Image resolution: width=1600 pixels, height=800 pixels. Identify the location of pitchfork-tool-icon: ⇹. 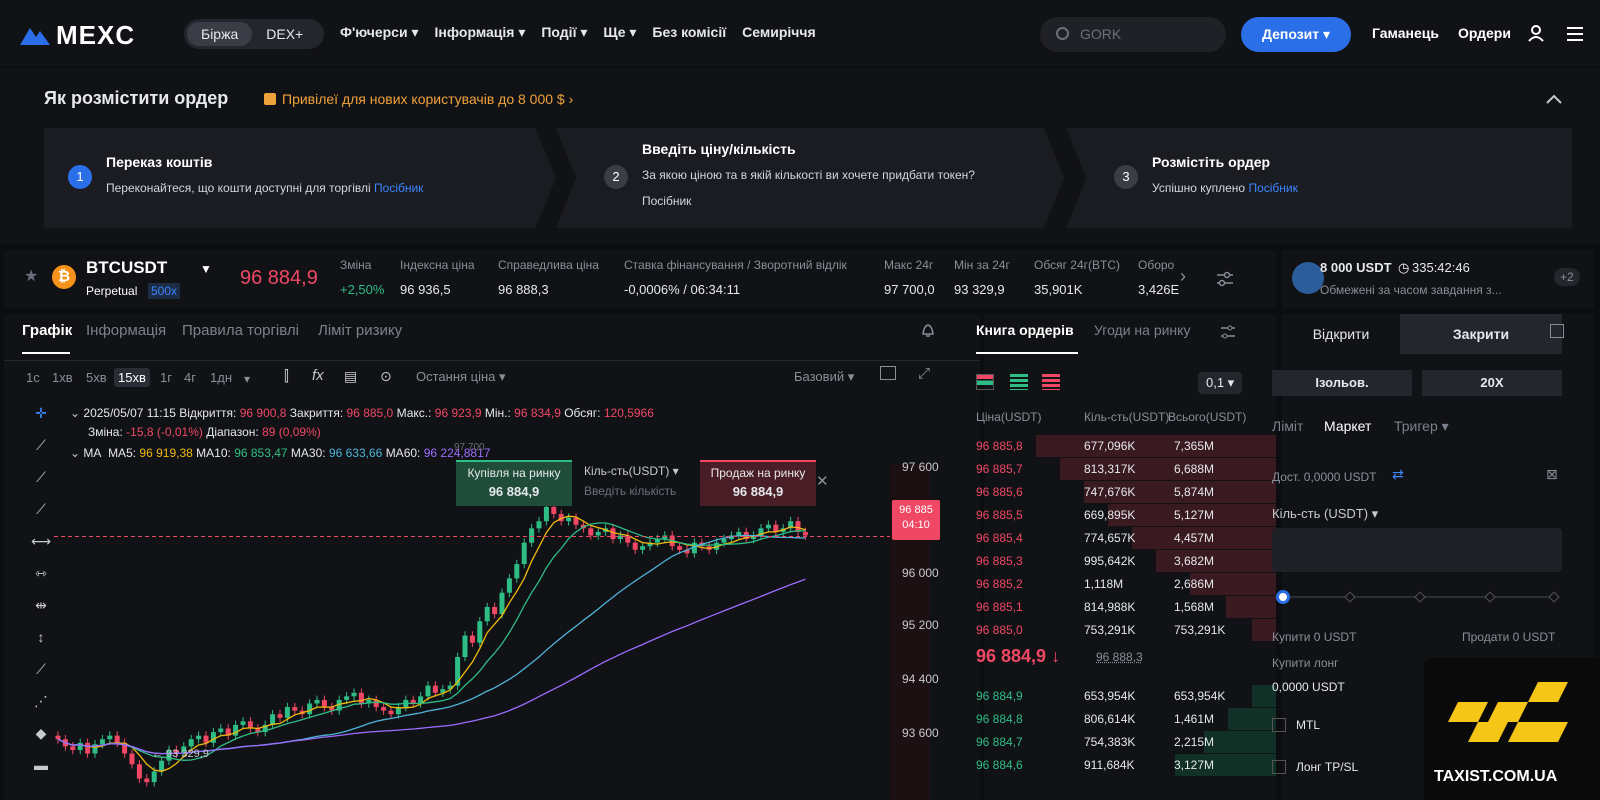
(41, 605).